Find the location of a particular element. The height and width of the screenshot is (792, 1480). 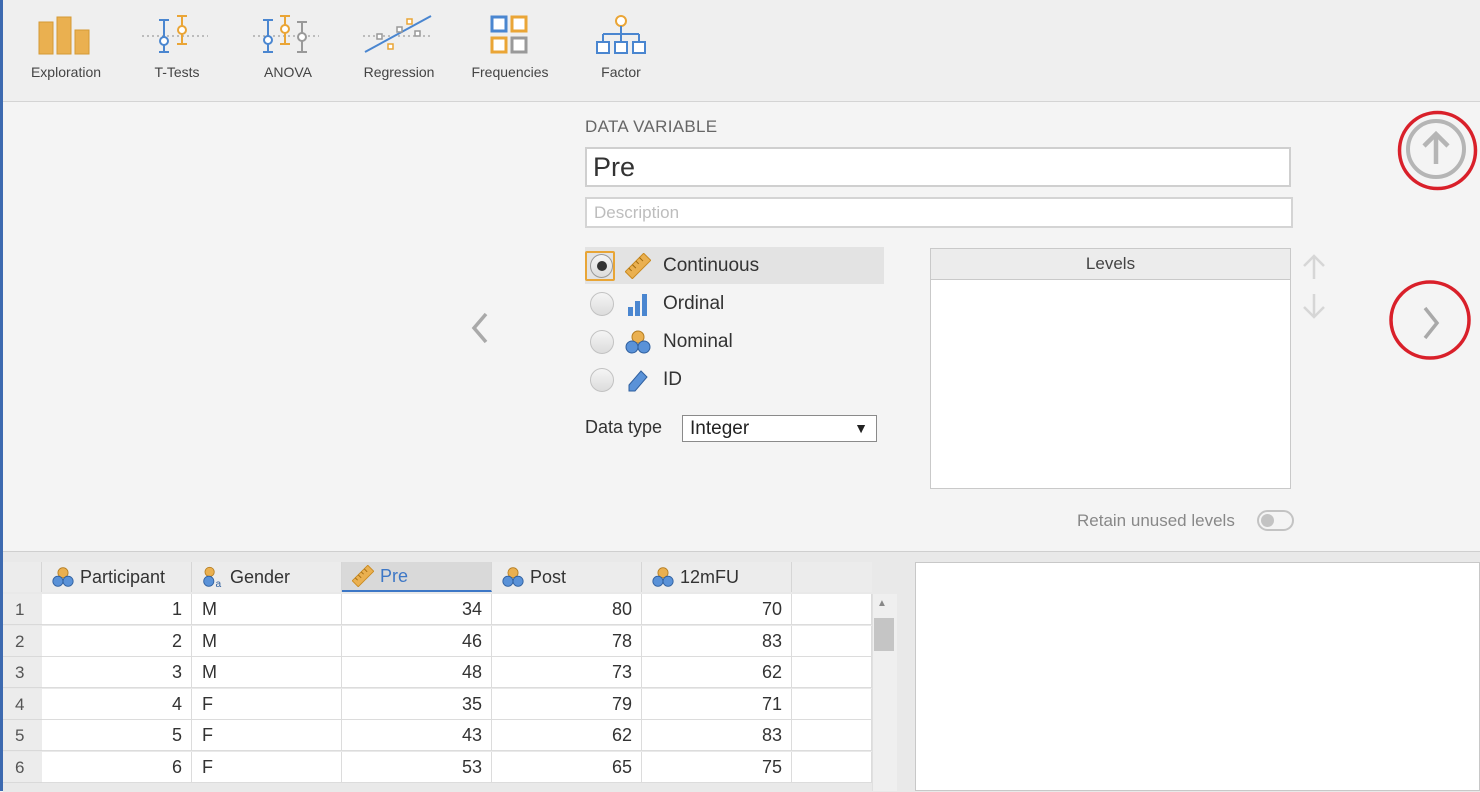

level-move-down-icon is located at coordinates (1314, 306).